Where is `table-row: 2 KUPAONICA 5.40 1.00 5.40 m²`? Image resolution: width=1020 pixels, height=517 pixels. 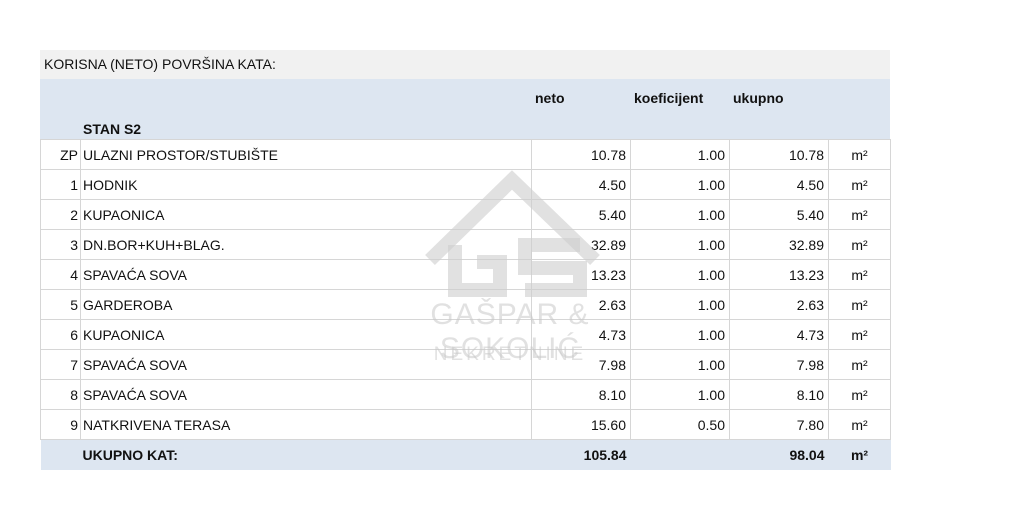 table-row: 2 KUPAONICA 5.40 1.00 5.40 m² is located at coordinates (465, 214).